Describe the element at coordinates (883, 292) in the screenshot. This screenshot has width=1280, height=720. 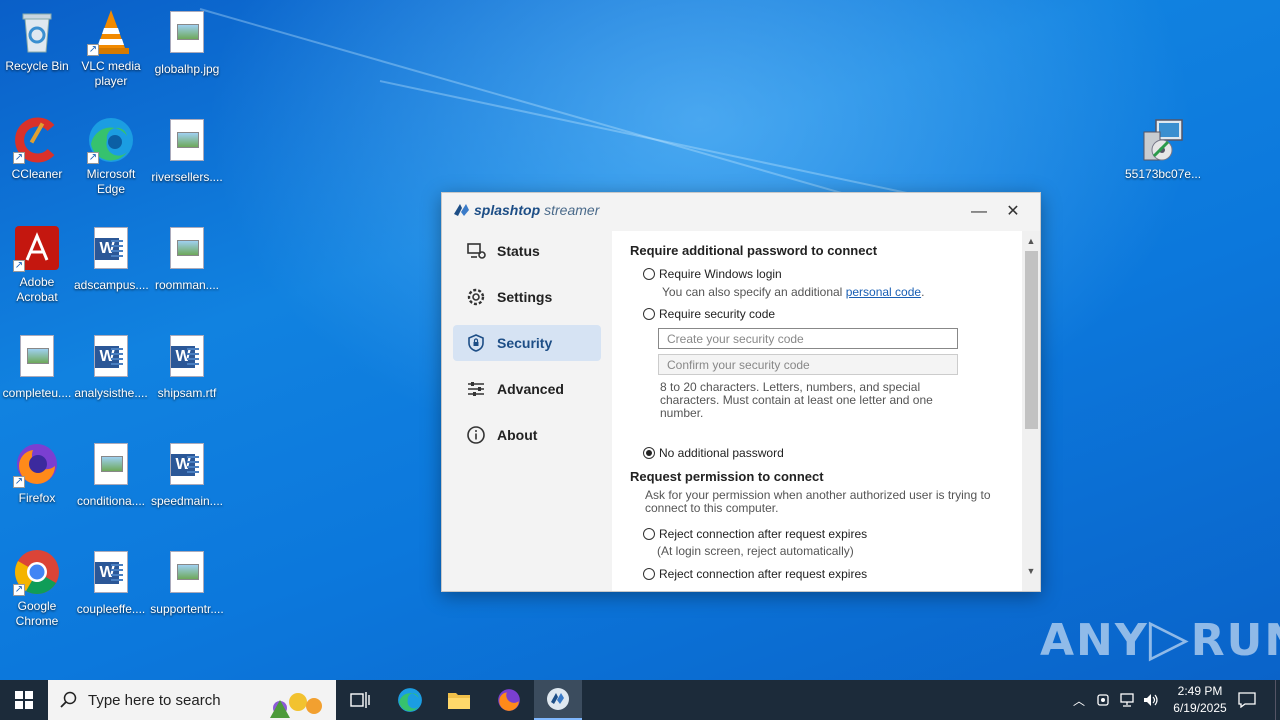
I see `personal-code-link: personal code` at that location.